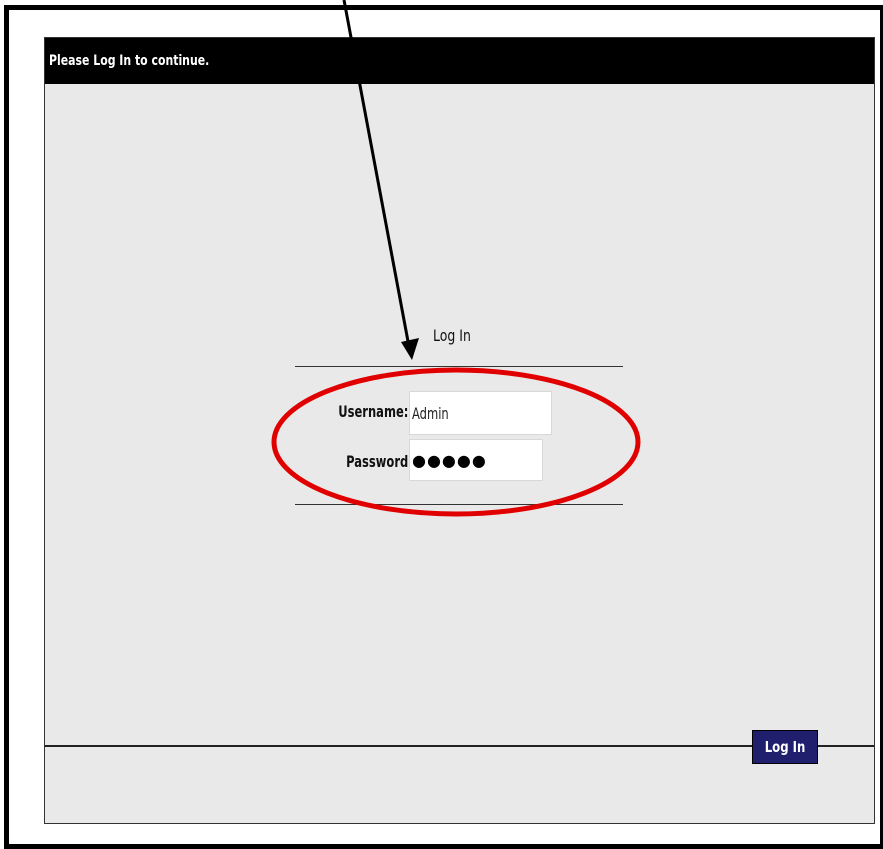 This screenshot has height=849, width=883. I want to click on form-heading: Log In, so click(457, 335).